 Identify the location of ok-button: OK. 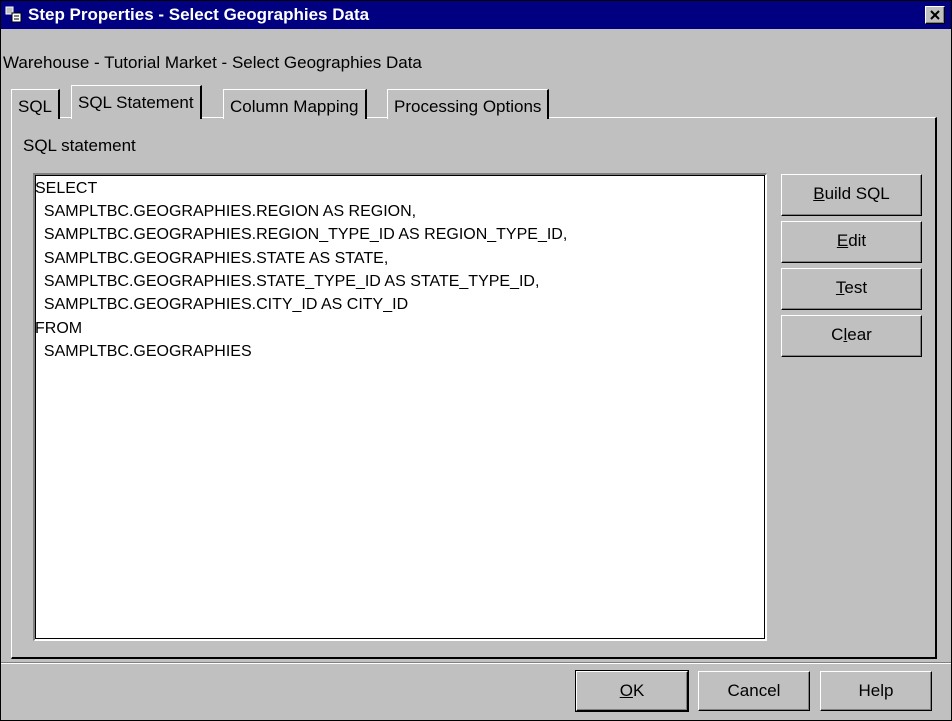
(632, 691).